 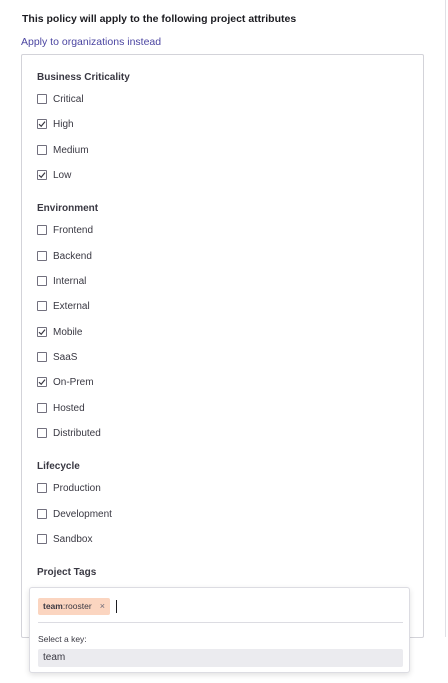 I want to click on checkbox-sandbox: Sandbox, so click(x=64, y=539).